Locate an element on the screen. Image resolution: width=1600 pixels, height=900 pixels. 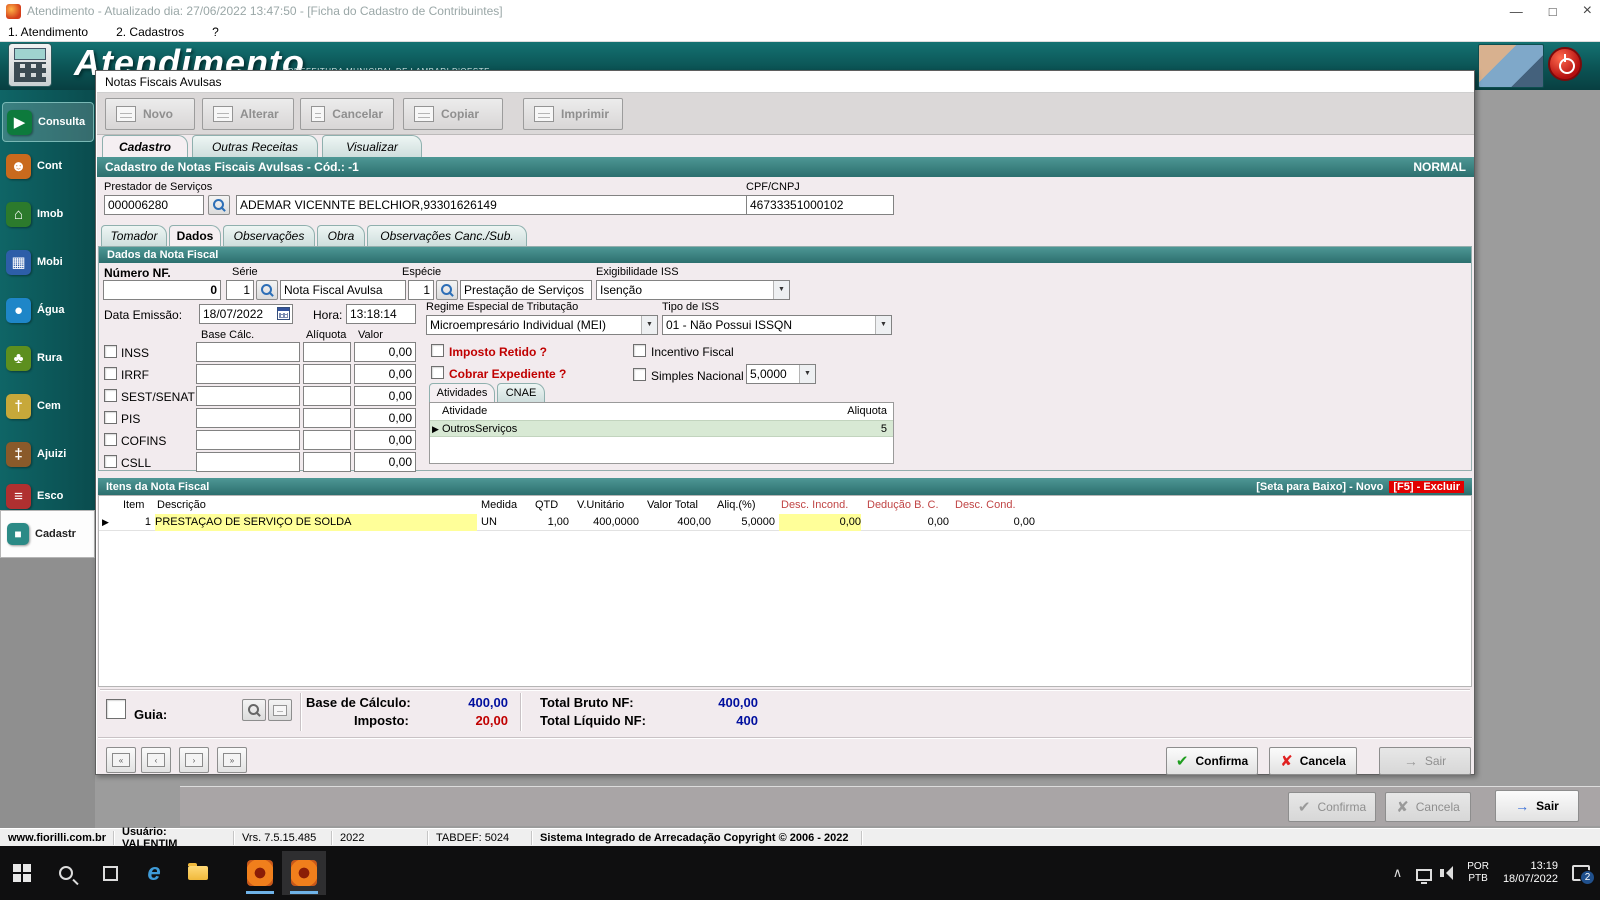
outer-confirma-button: ✔ Confirma is located at coordinates (1332, 807).